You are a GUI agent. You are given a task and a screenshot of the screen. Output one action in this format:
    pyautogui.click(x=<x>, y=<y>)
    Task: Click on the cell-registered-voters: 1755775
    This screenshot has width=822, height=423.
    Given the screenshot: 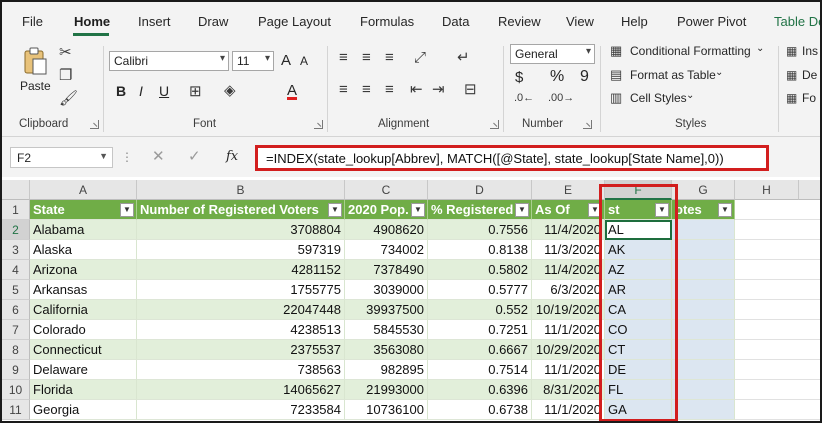 What is the action you would take?
    pyautogui.click(x=241, y=290)
    